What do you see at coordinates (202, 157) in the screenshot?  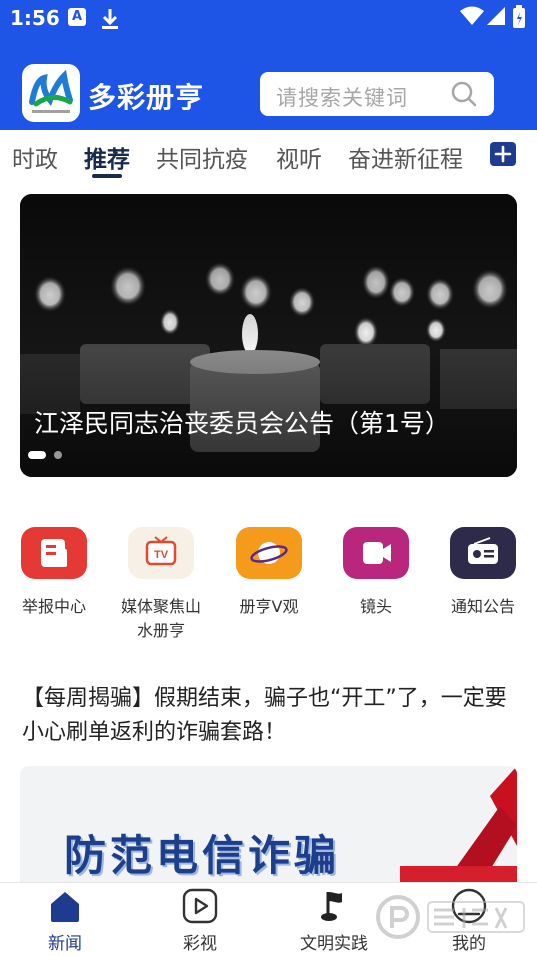 I see `tab-fight-epidemic: 共同抗疫` at bounding box center [202, 157].